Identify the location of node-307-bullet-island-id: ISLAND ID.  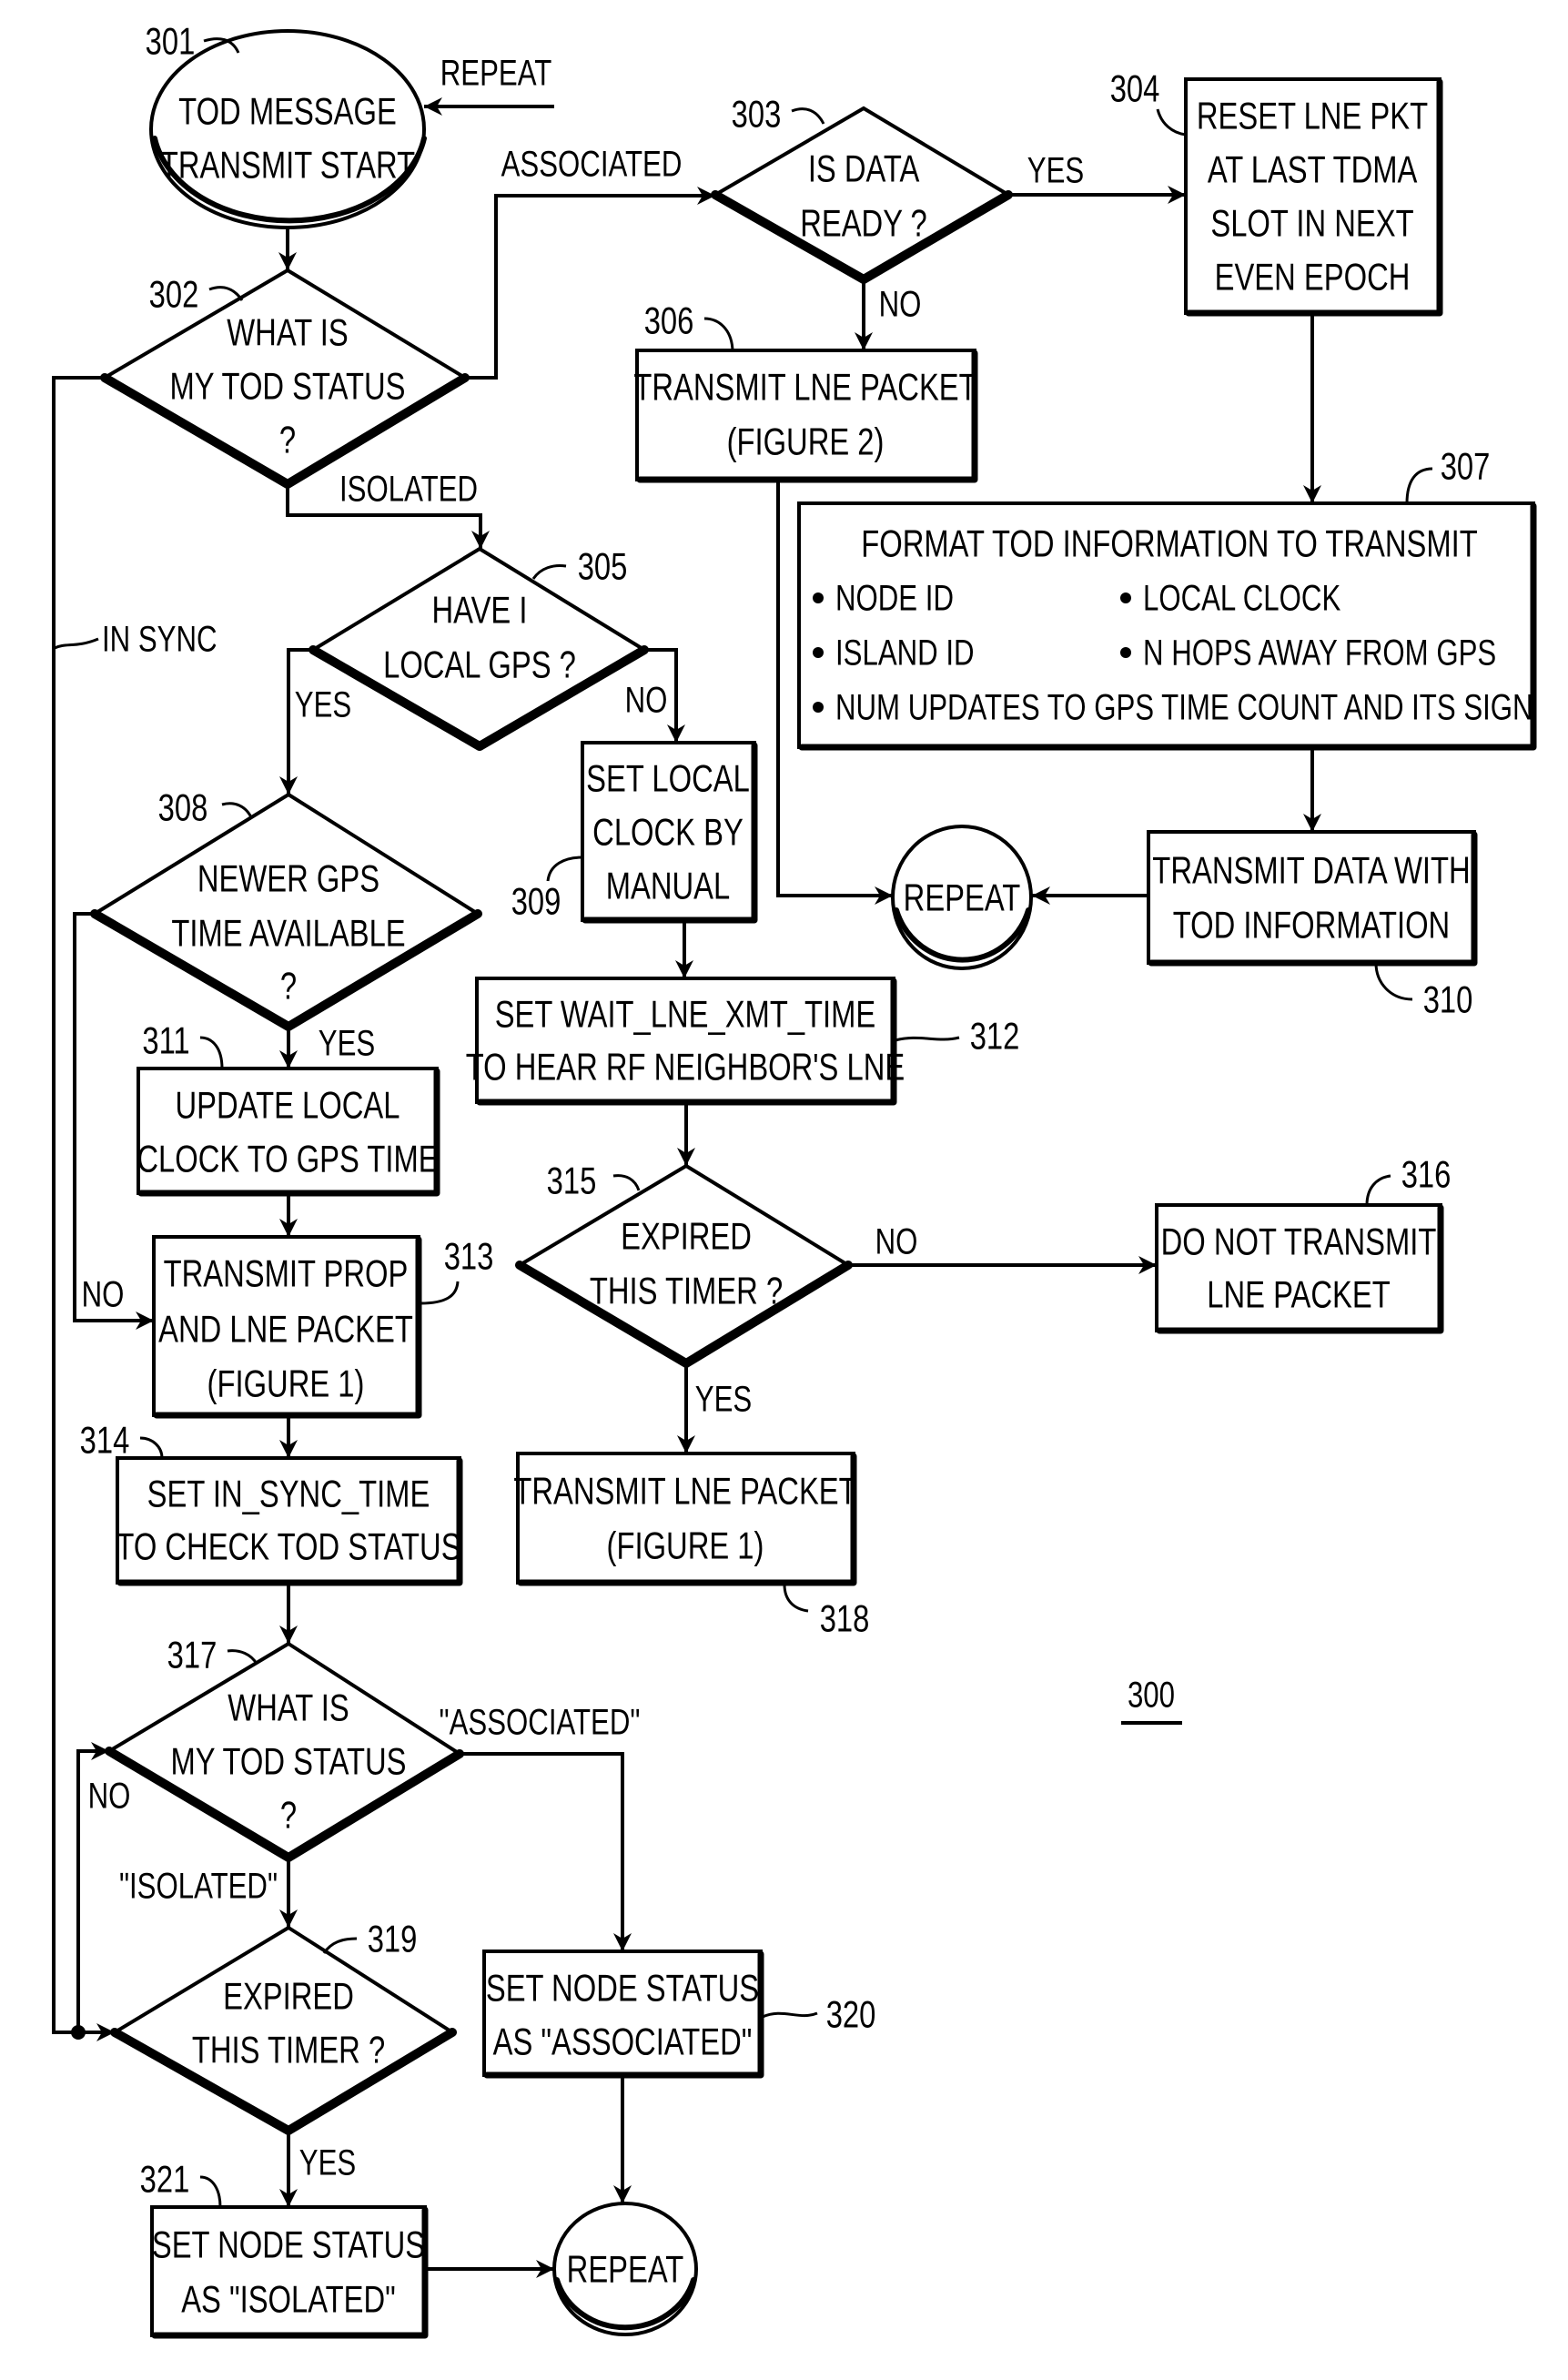
(905, 653).